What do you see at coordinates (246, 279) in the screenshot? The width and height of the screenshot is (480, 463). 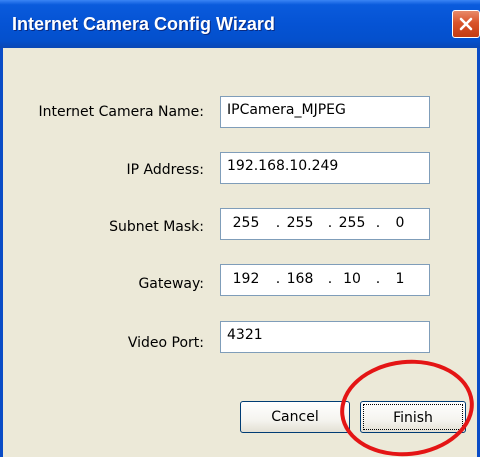 I see `gateway-octet-1: 192` at bounding box center [246, 279].